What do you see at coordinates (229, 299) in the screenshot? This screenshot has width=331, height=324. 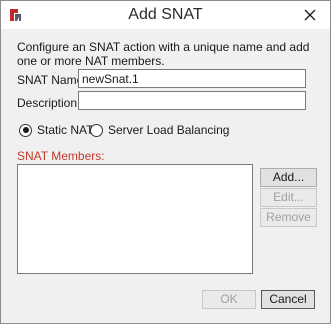 I see `ok-button: OK` at bounding box center [229, 299].